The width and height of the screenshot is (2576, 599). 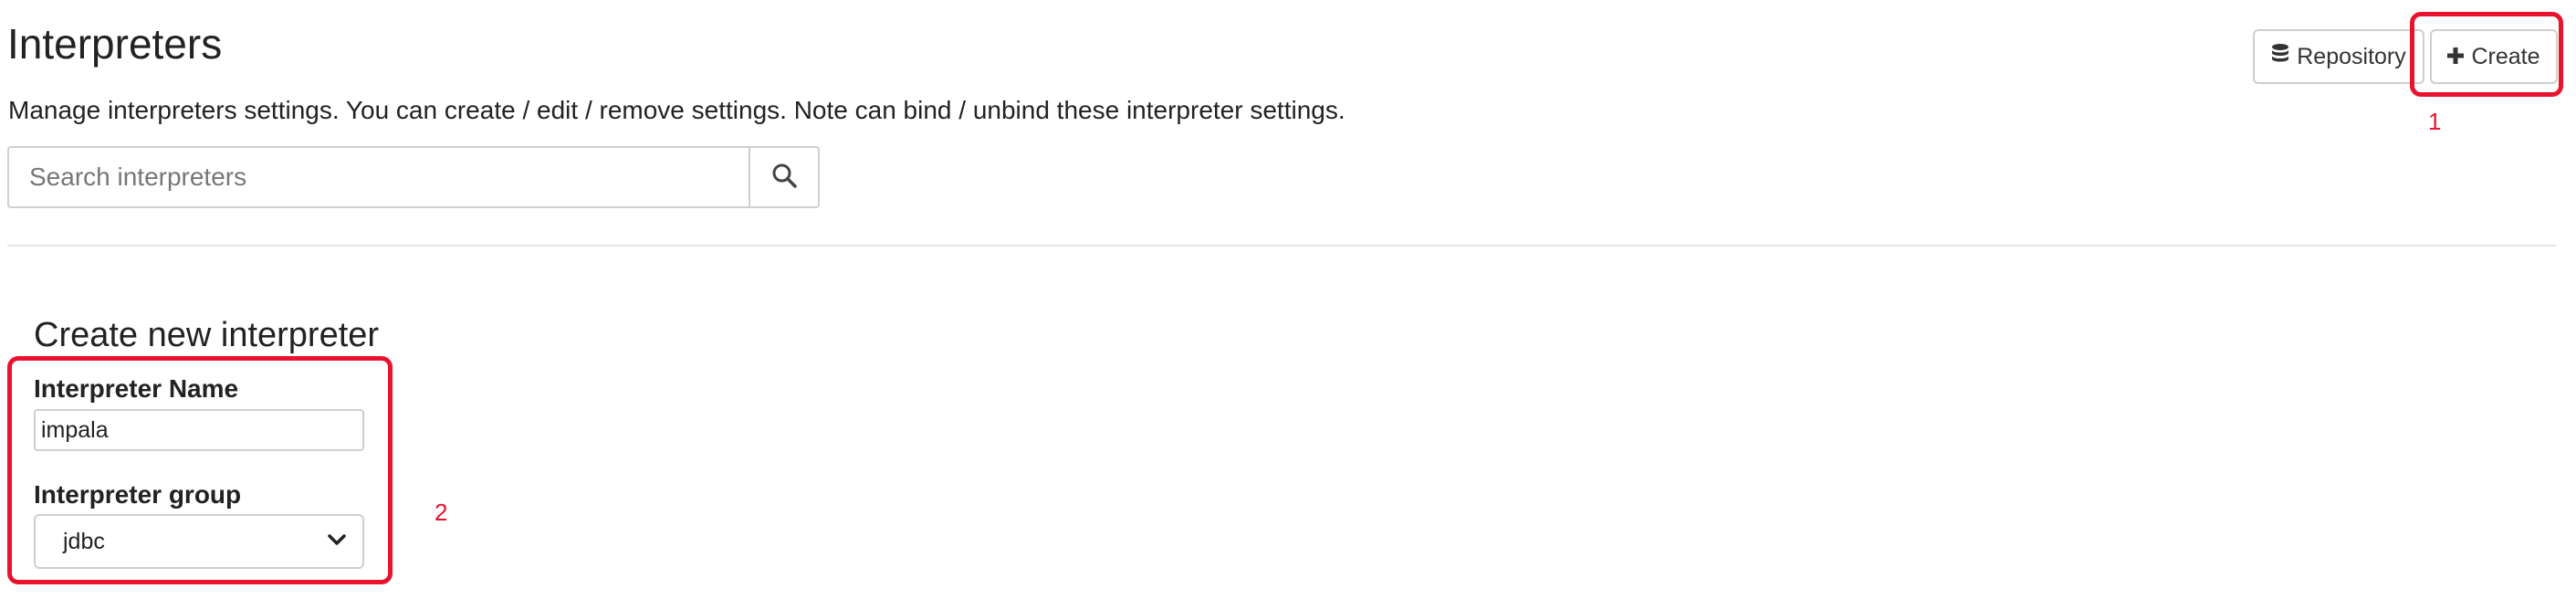 What do you see at coordinates (2435, 121) in the screenshot?
I see `annotation-marker-1: 1` at bounding box center [2435, 121].